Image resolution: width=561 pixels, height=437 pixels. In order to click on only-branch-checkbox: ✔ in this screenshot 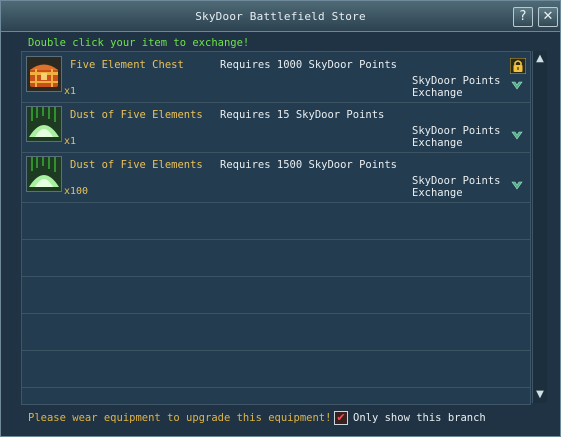, I will do `click(341, 418)`.